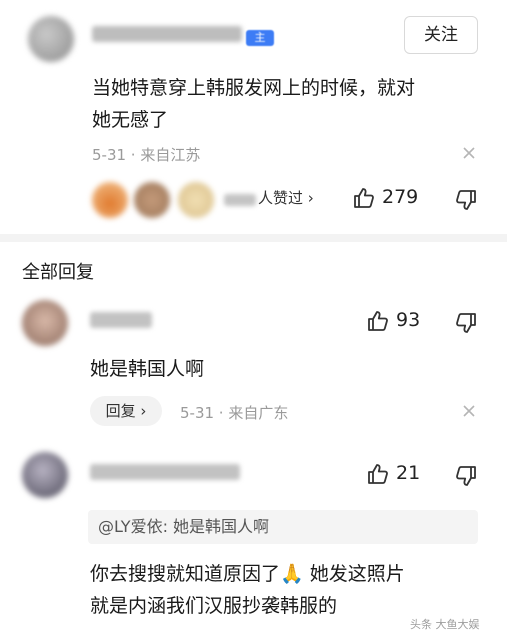 The image size is (507, 640). Describe the element at coordinates (441, 35) in the screenshot. I see `follow-button: 关注` at that location.